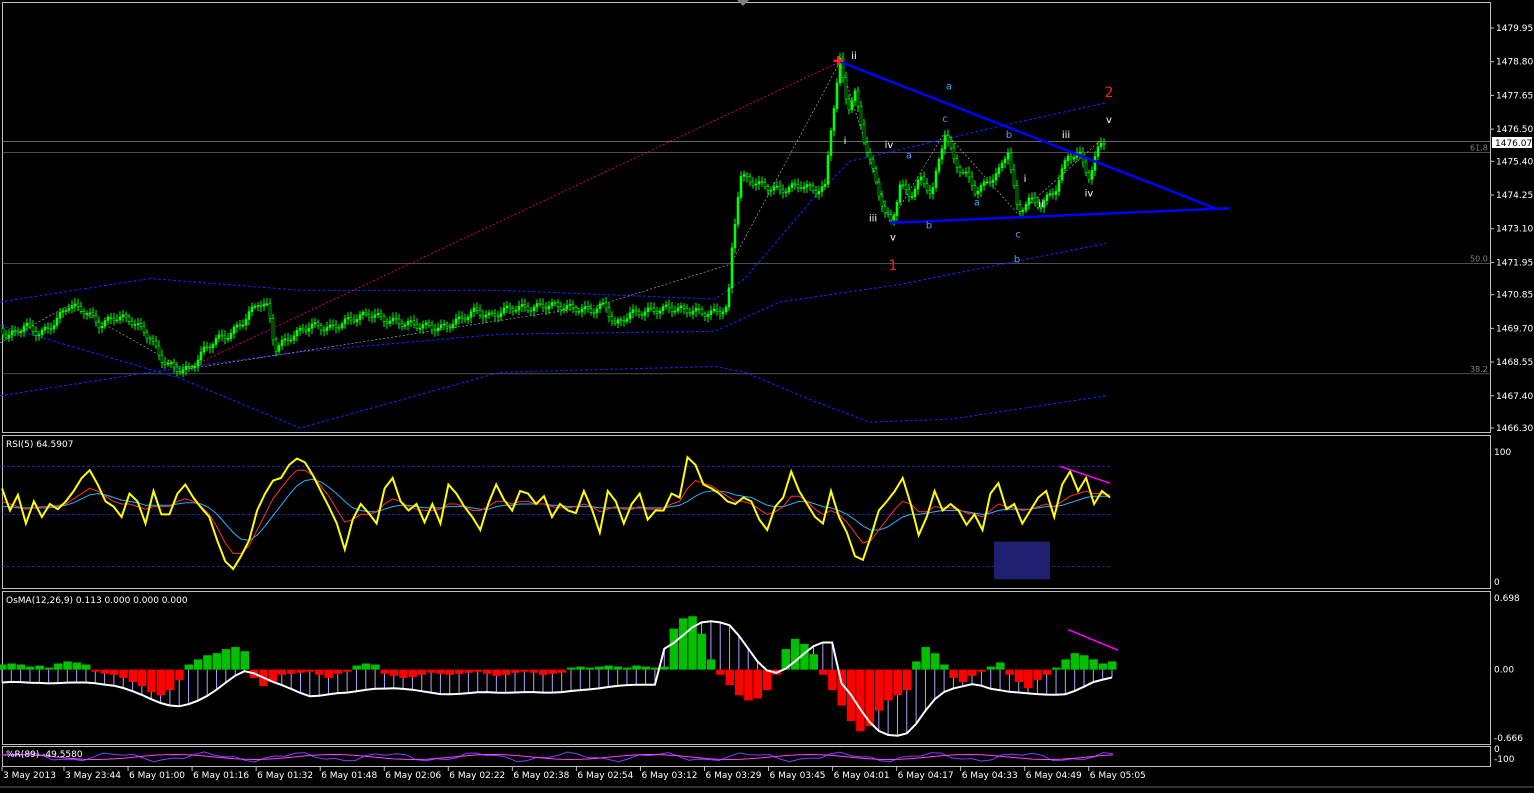 The width and height of the screenshot is (1534, 793). What do you see at coordinates (29, 776) in the screenshot?
I see `time-tick-label: 3 May 2013` at bounding box center [29, 776].